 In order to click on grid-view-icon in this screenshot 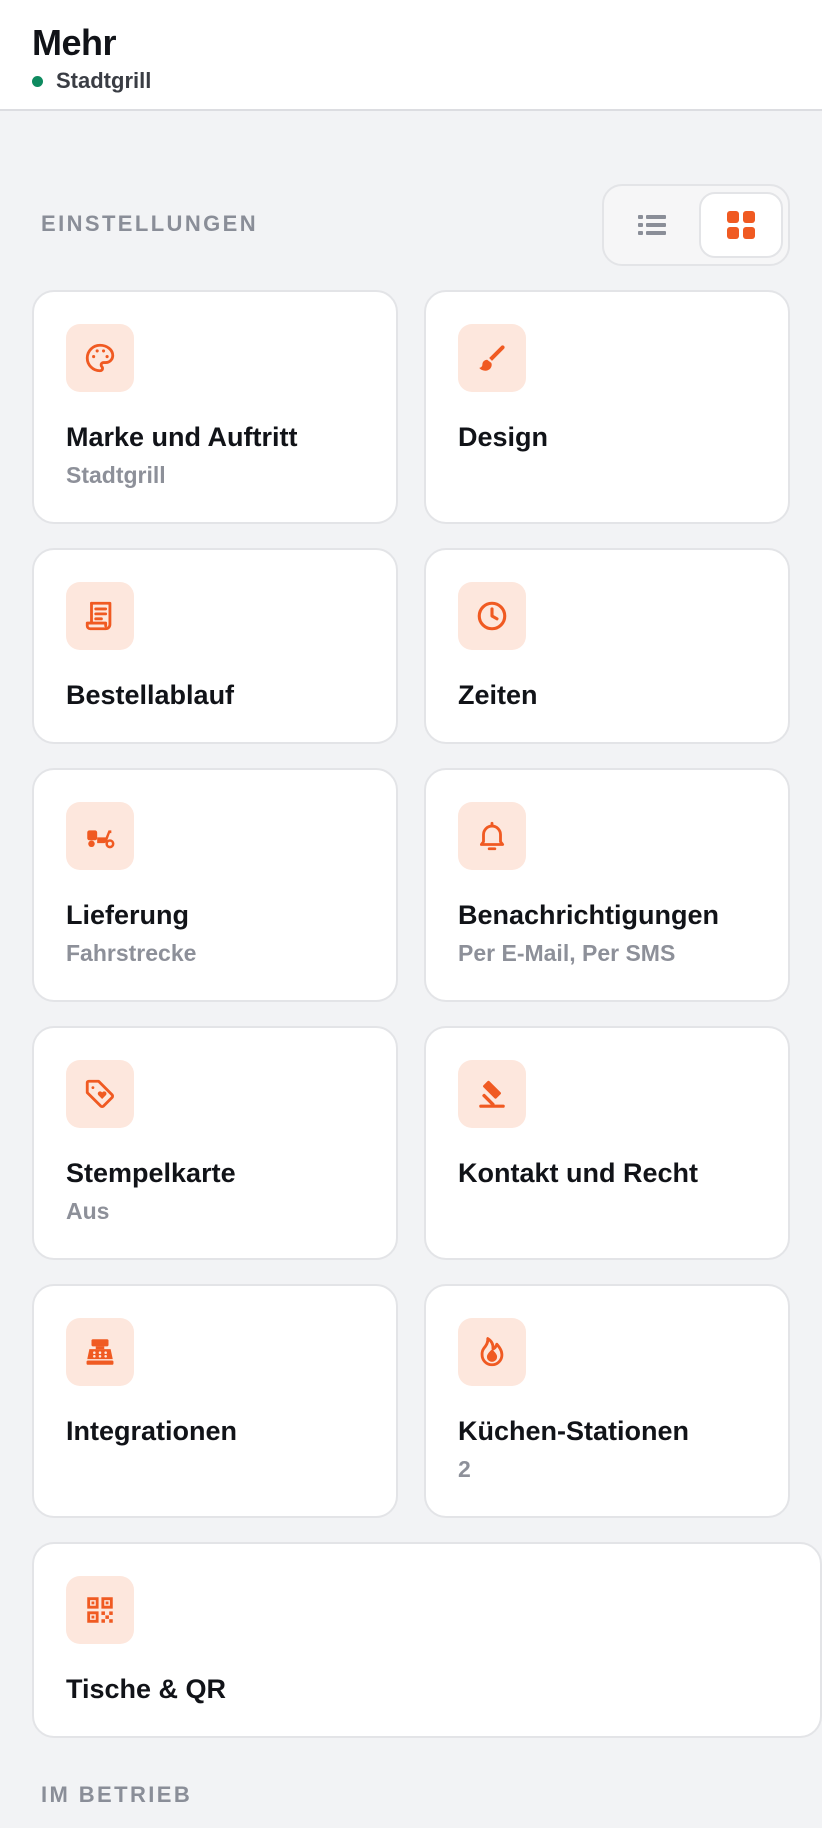, I will do `click(741, 225)`.